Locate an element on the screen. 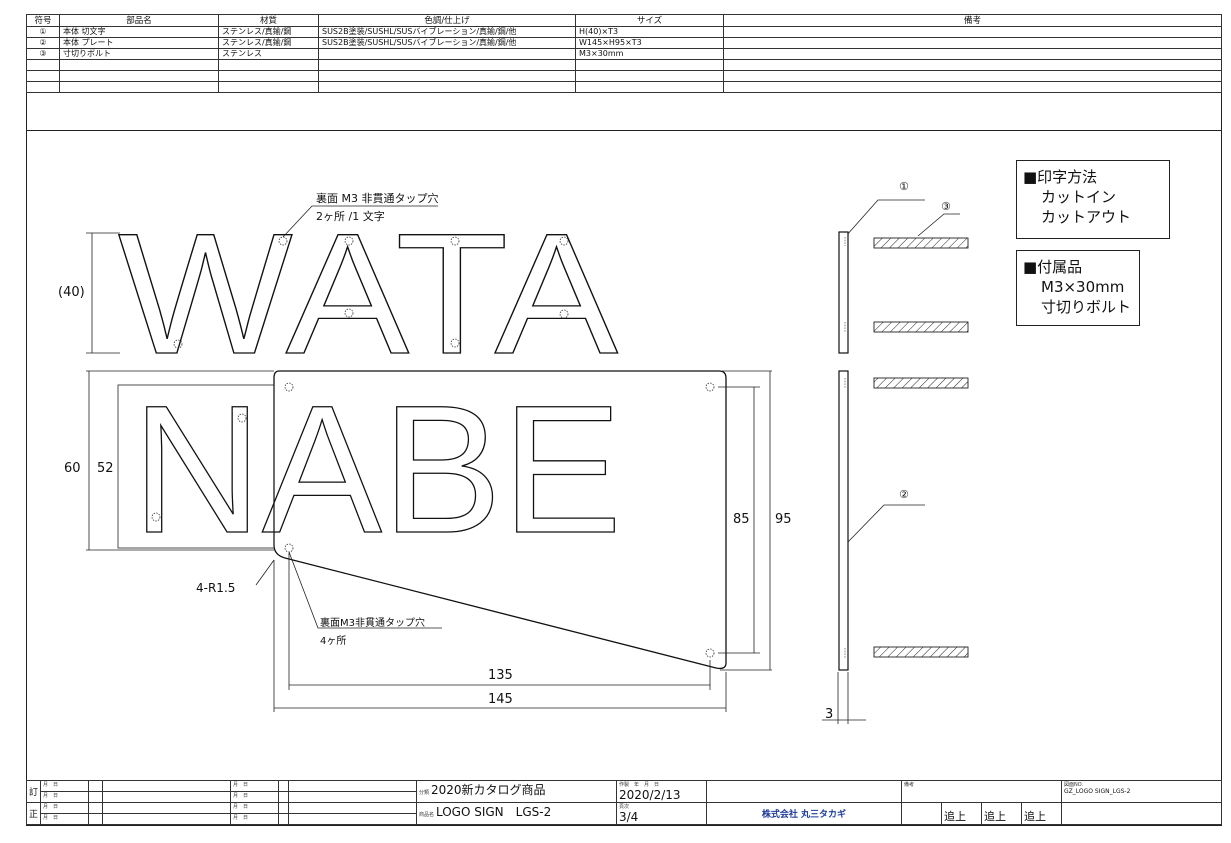  side-view is located at coordinates (843, 451).